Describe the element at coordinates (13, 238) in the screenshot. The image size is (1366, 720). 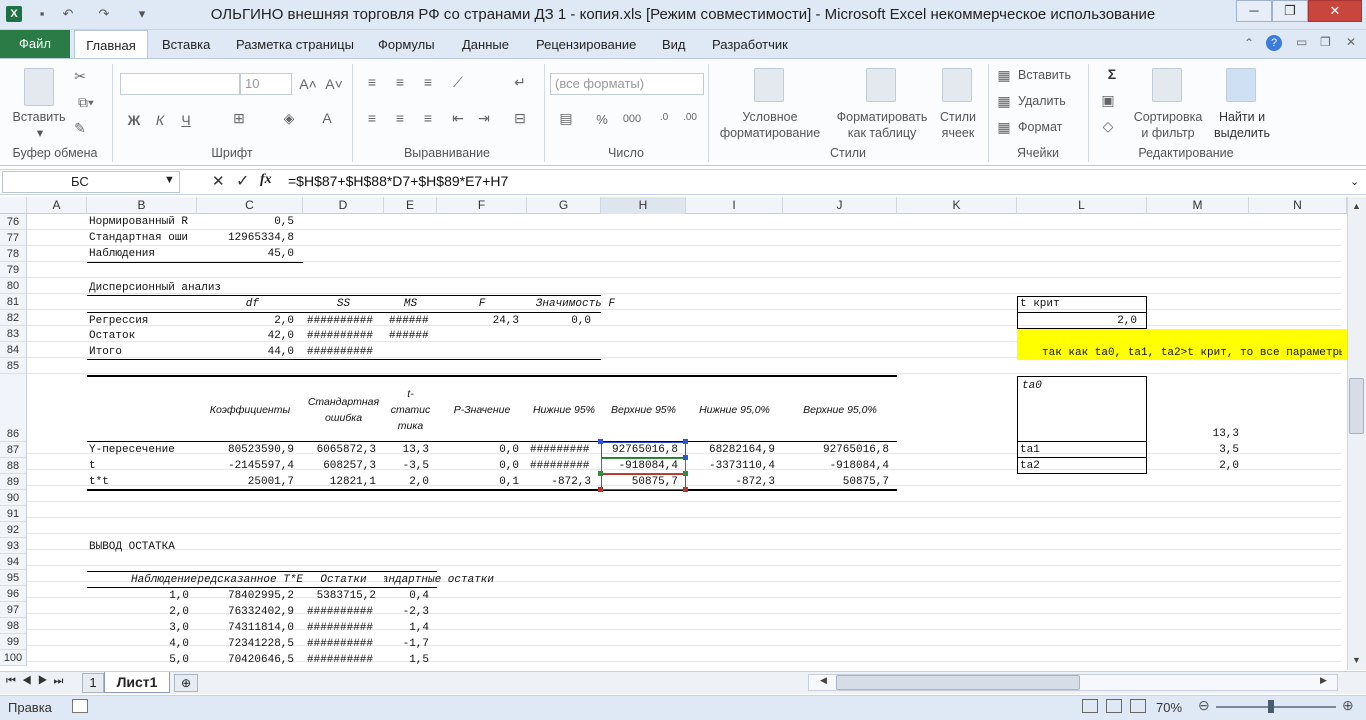
I see `row-header: 77` at that location.